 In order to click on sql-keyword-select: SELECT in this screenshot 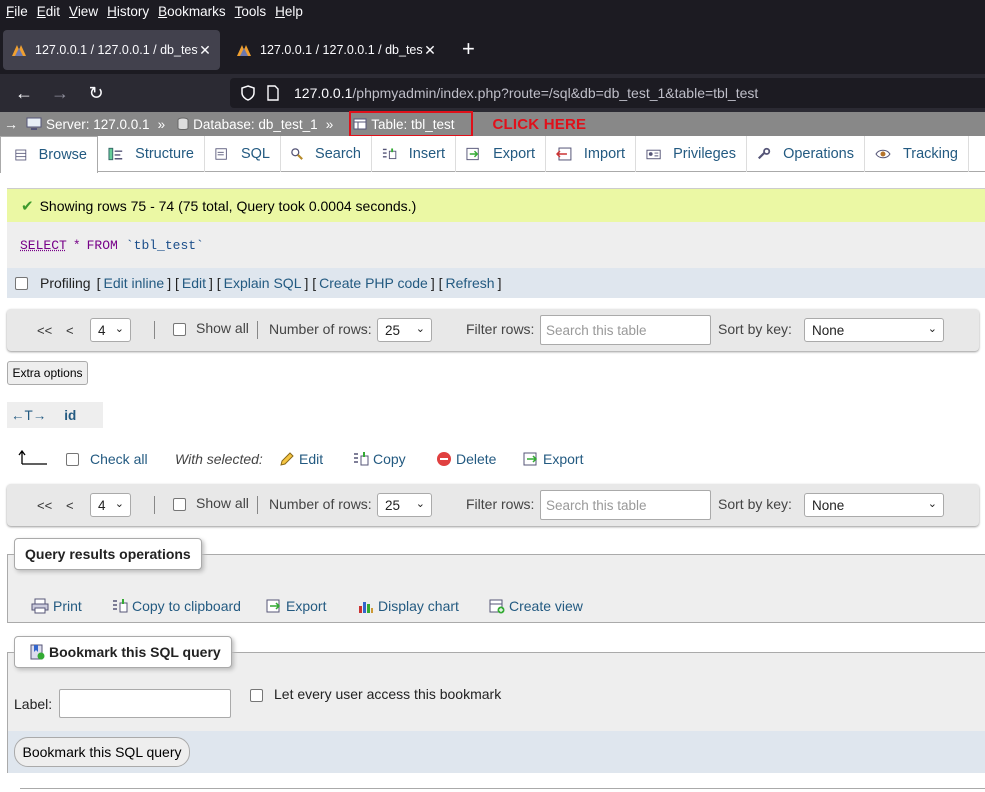, I will do `click(43, 245)`.